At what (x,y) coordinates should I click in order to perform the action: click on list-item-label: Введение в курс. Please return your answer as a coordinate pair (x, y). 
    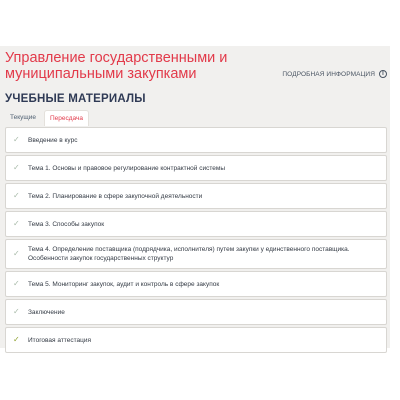
    Looking at the image, I should click on (53, 140).